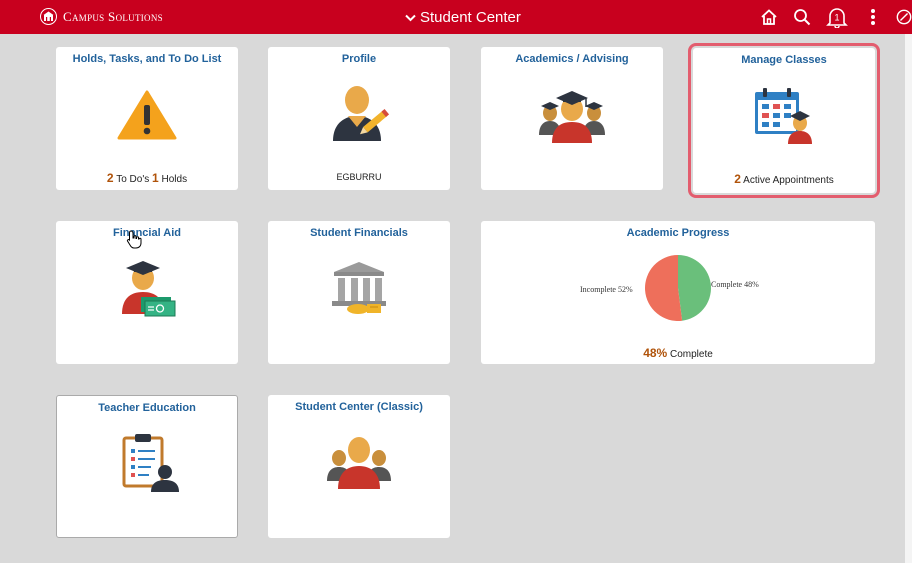 Image resolution: width=912 pixels, height=563 pixels. Describe the element at coordinates (359, 59) in the screenshot. I see `tile-title: Profile` at that location.